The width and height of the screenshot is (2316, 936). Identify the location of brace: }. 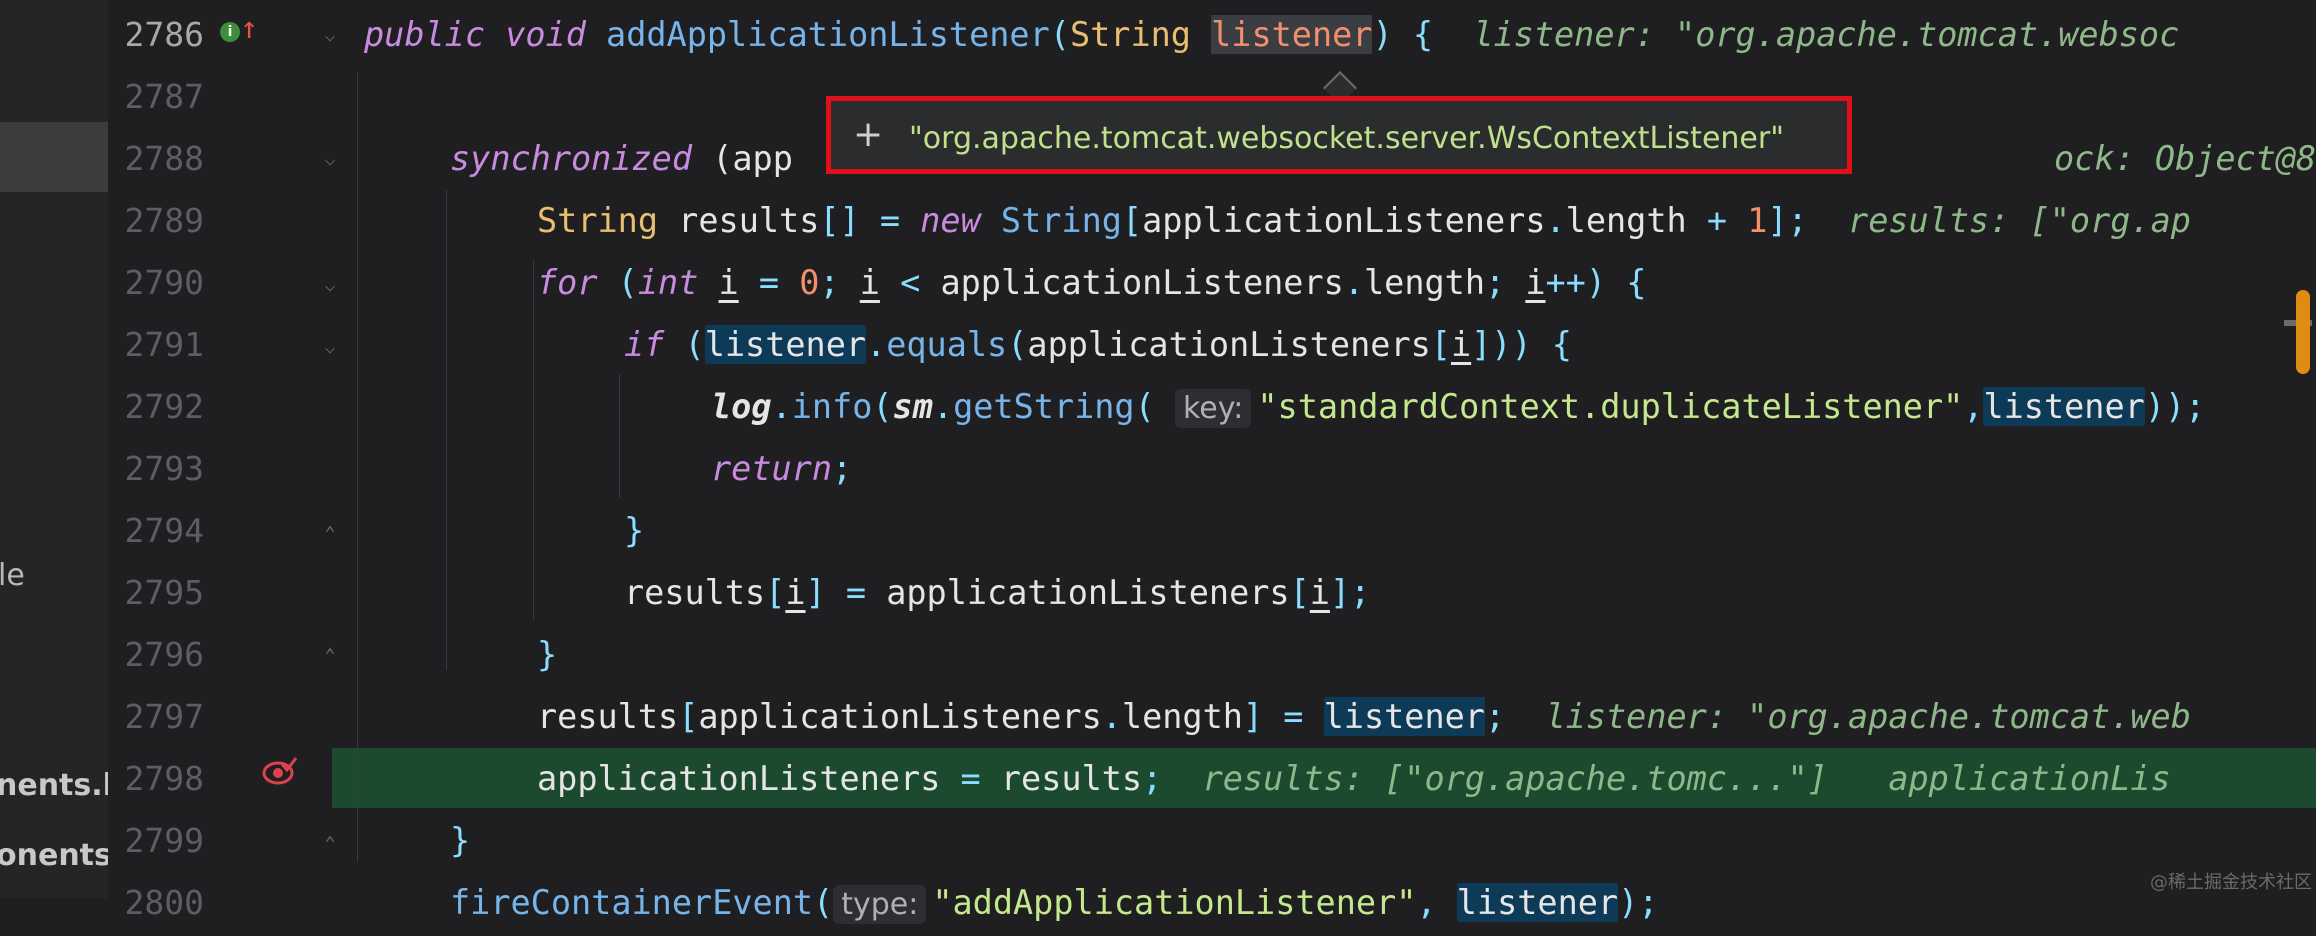
(634, 530).